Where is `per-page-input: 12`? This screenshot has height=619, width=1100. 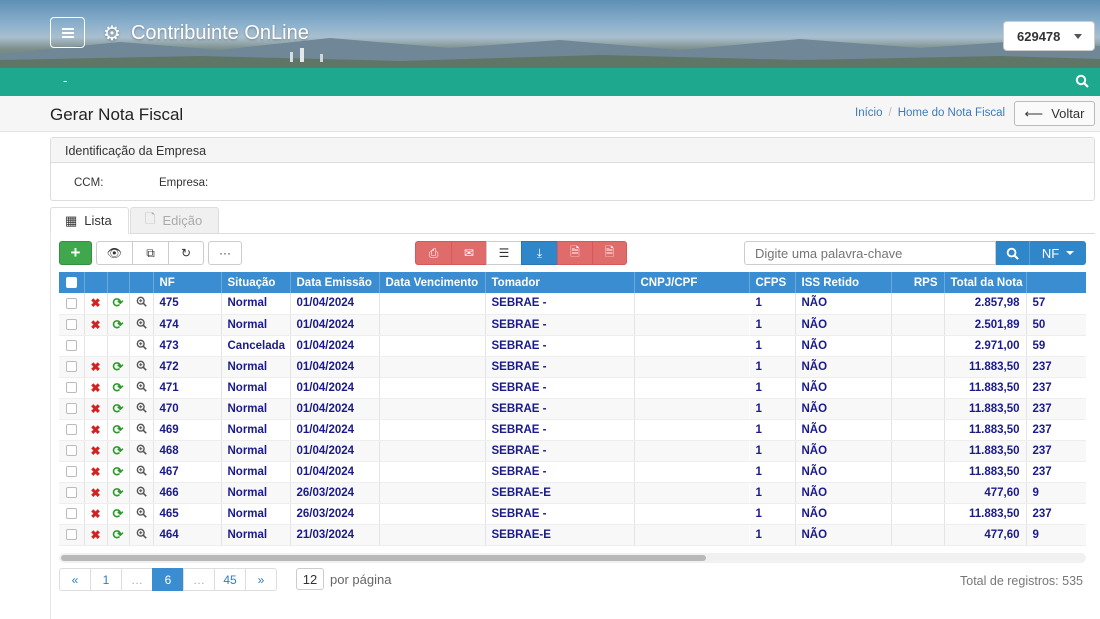 per-page-input: 12 is located at coordinates (310, 579).